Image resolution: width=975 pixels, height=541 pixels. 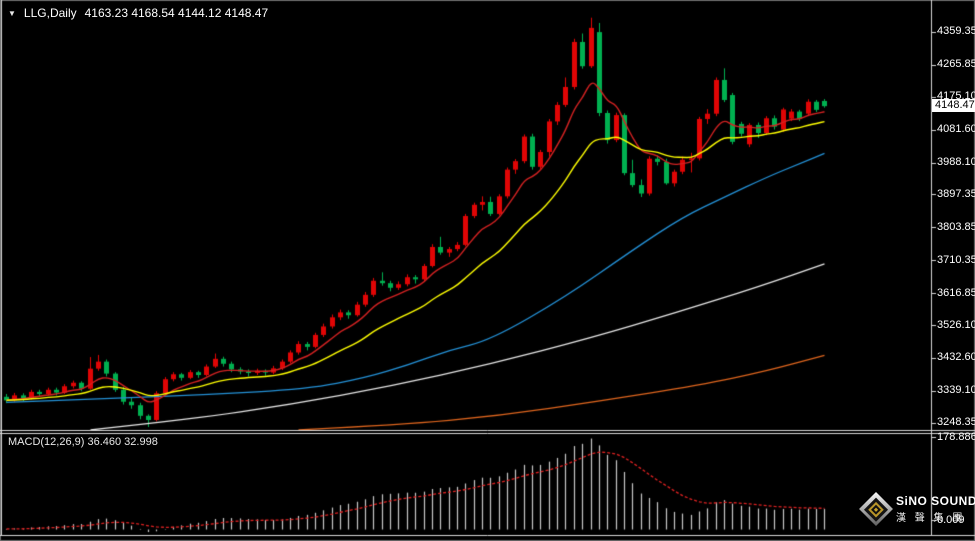 What do you see at coordinates (876, 509) in the screenshot?
I see `sino-sound-diamond-icon` at bounding box center [876, 509].